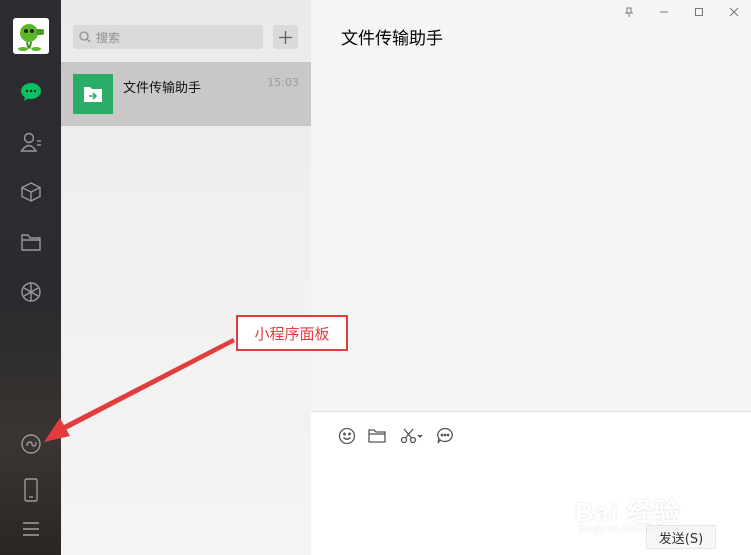 The image size is (751, 555). I want to click on watermark-sub: jingyan.baidu.com, so click(630, 528).